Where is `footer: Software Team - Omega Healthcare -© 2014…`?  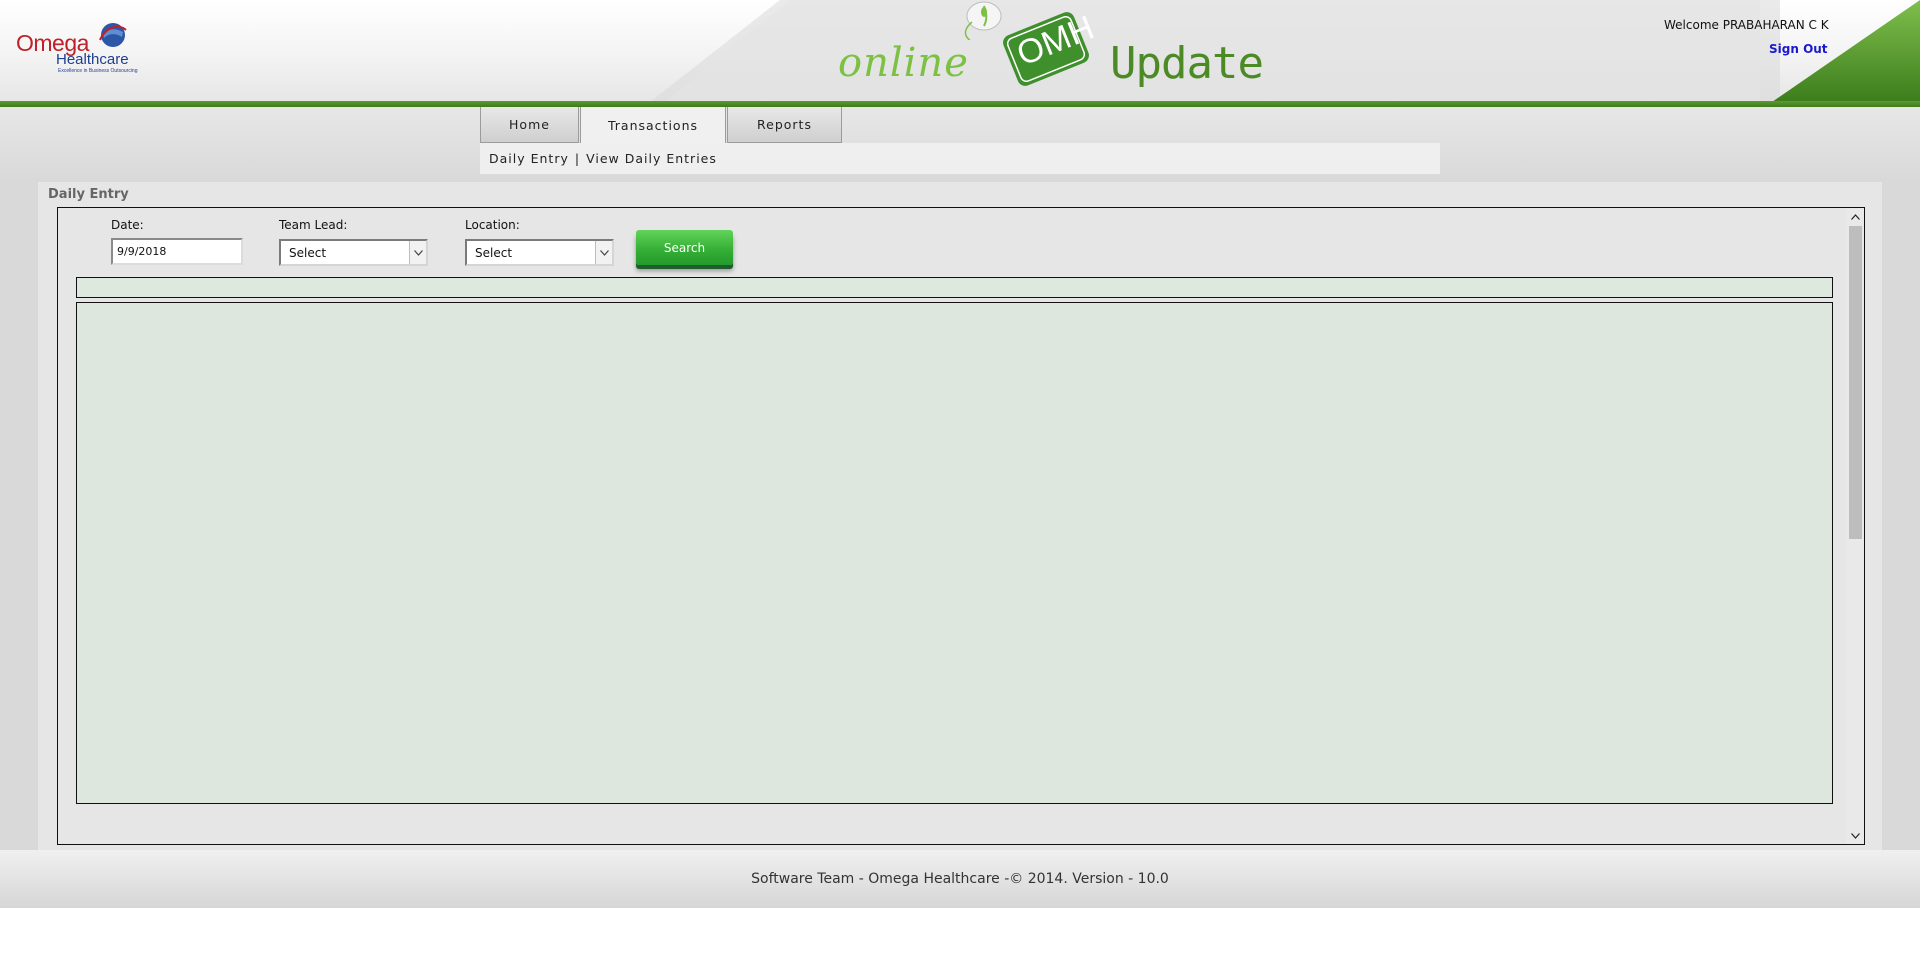
footer: Software Team - Omega Healthcare -© 2014… is located at coordinates (960, 879).